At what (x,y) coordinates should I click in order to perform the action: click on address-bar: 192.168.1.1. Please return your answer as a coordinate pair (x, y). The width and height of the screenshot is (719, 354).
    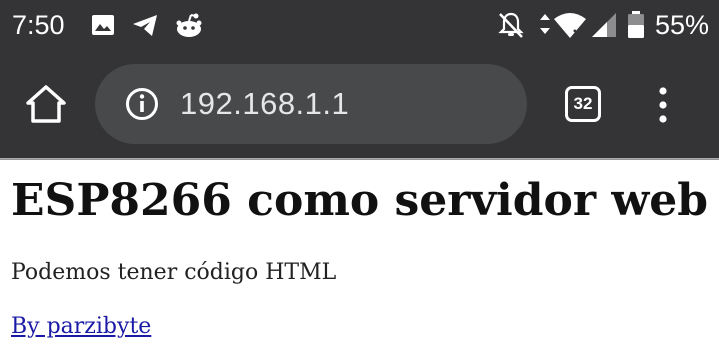
    Looking at the image, I should click on (311, 104).